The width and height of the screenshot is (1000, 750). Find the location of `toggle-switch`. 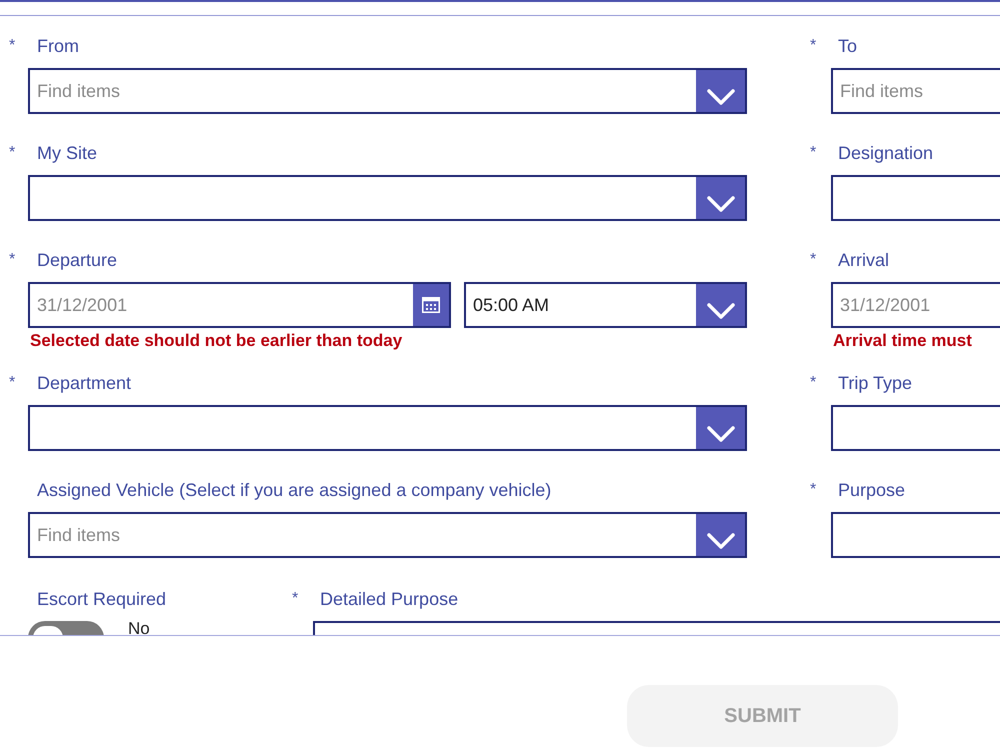

toggle-switch is located at coordinates (66, 628).